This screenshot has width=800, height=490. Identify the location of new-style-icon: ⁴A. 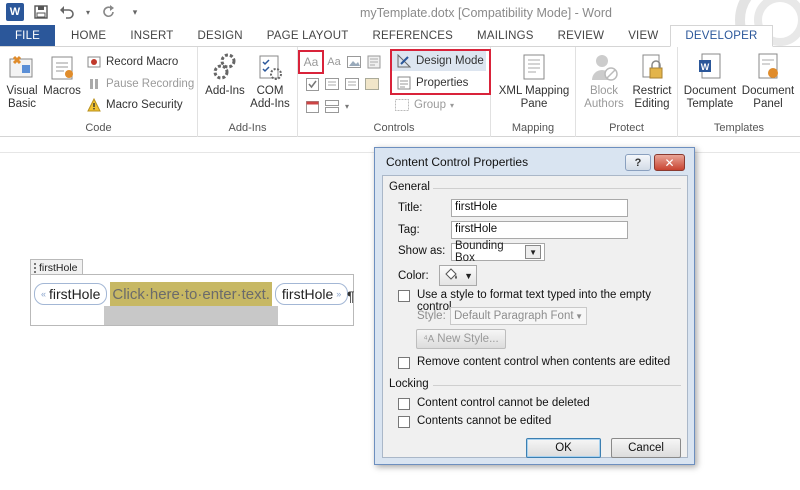
(429, 339).